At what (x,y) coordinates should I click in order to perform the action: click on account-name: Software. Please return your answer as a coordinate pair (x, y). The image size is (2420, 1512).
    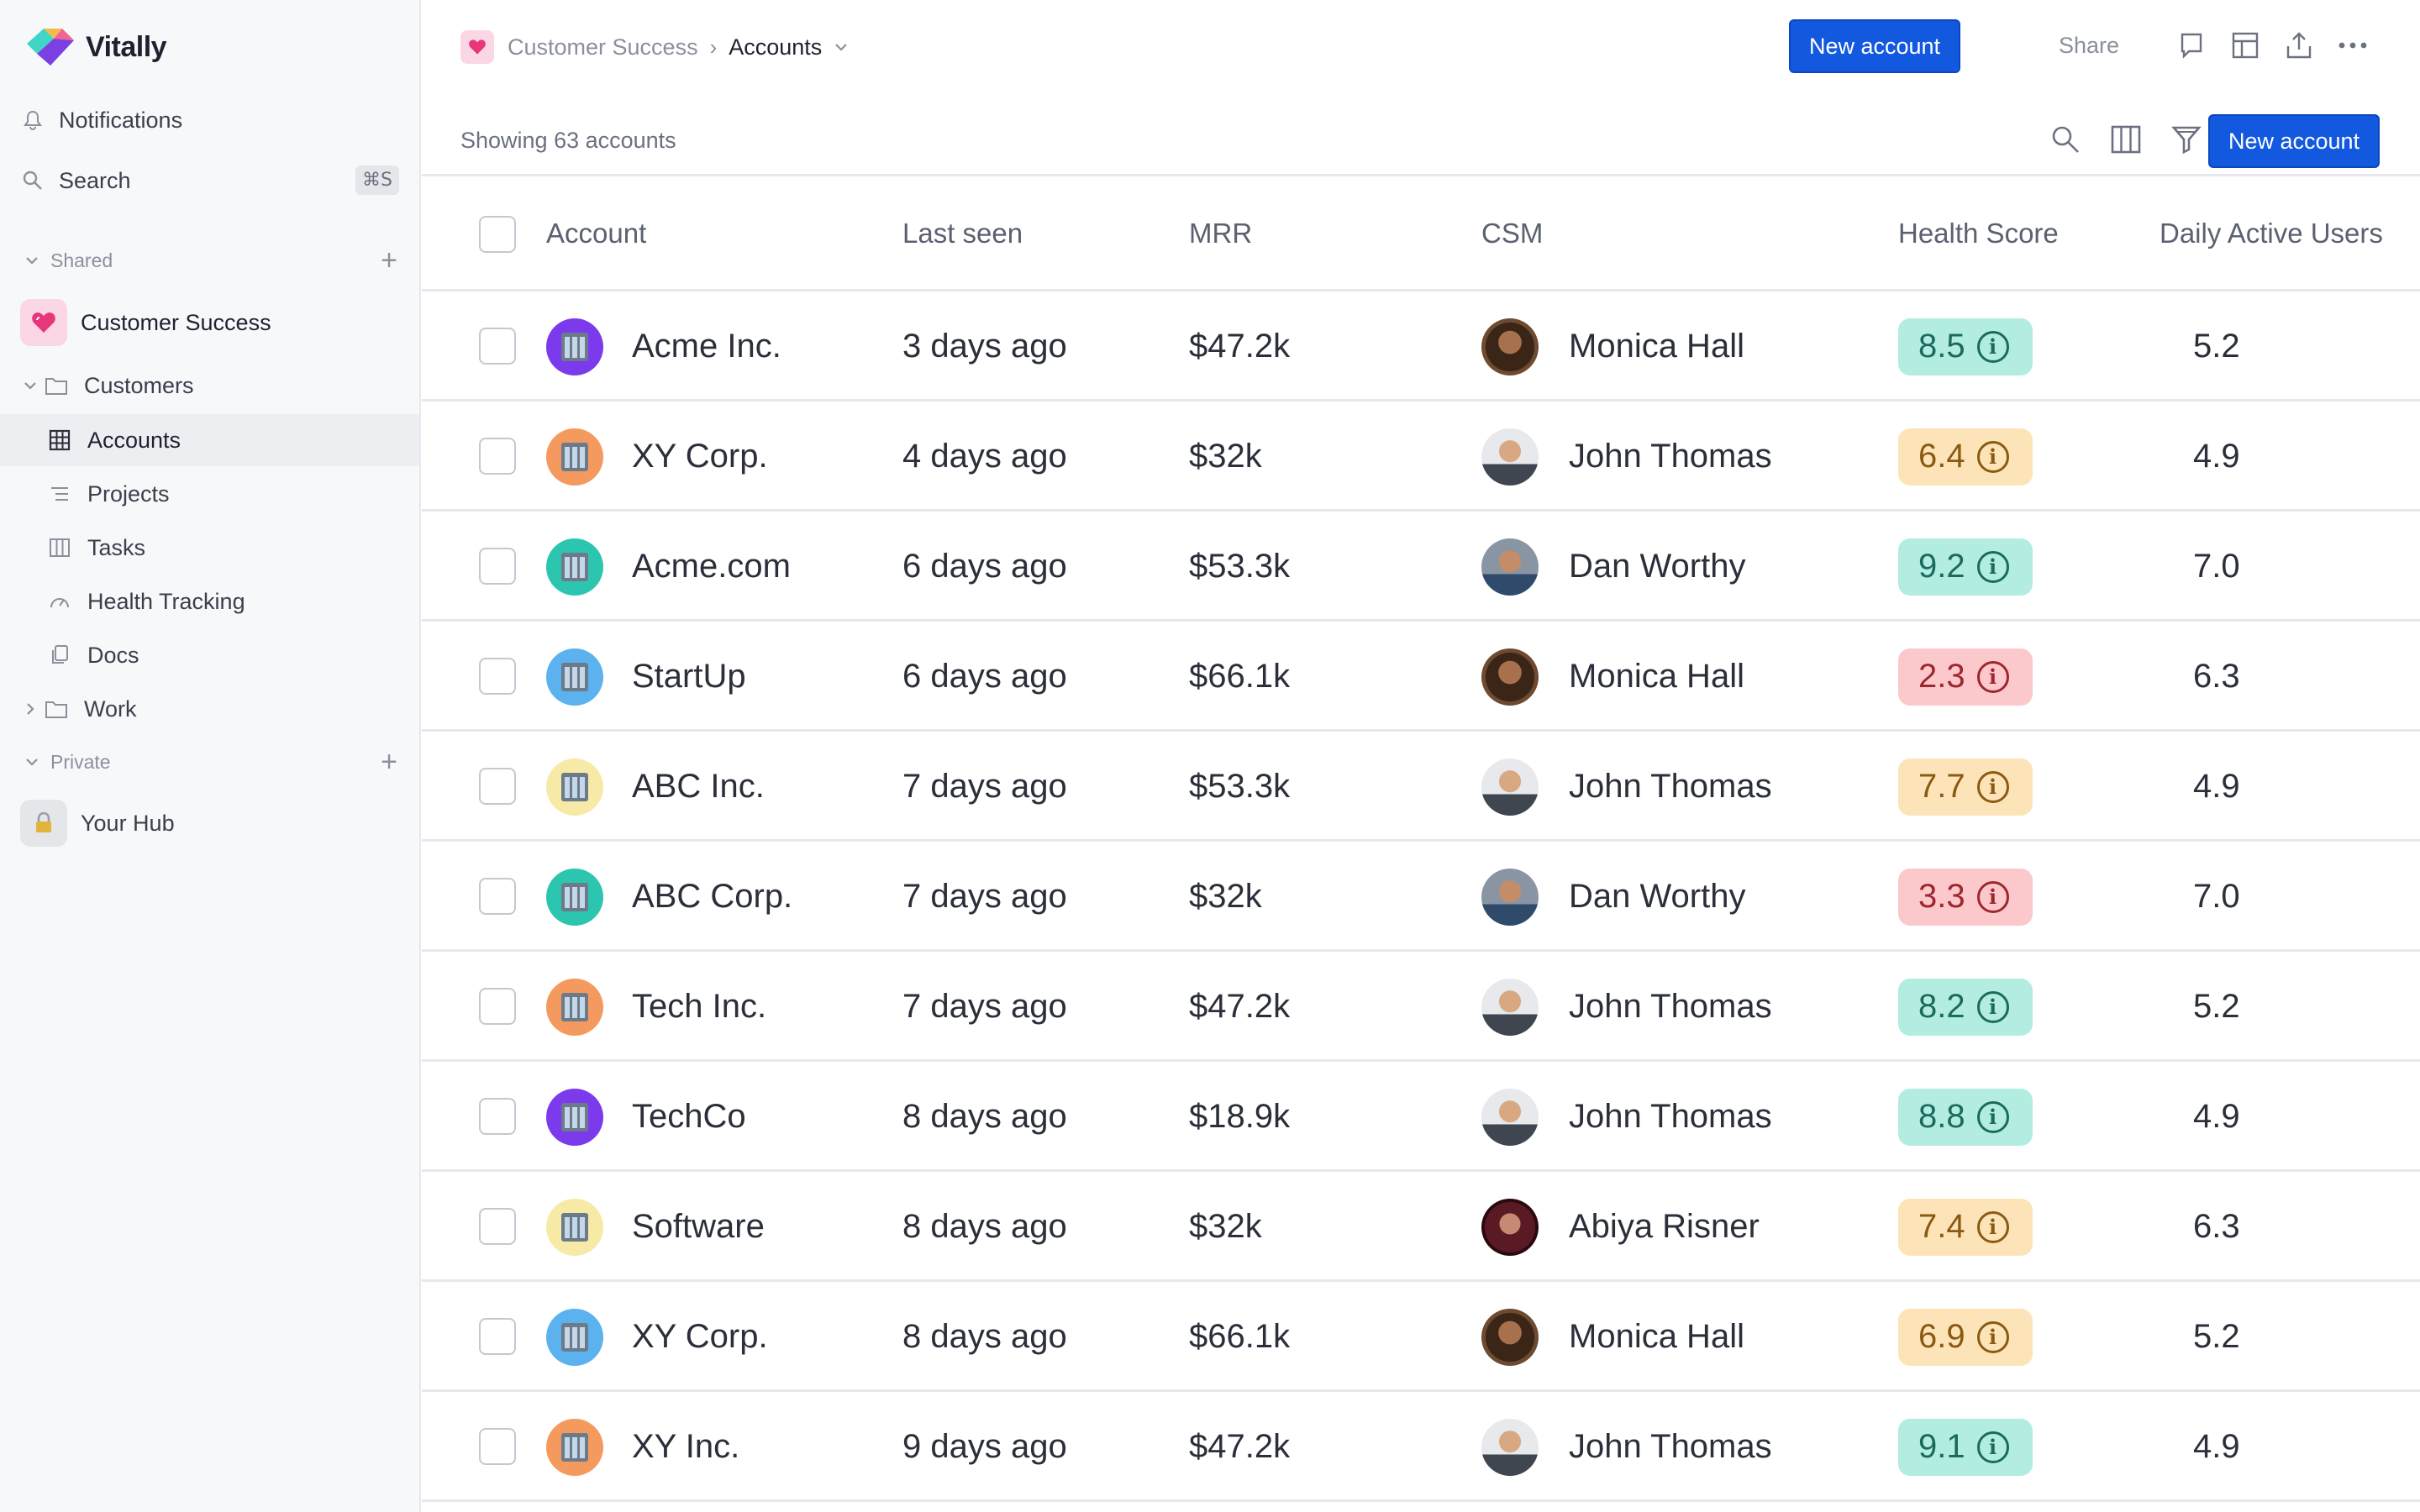
    Looking at the image, I should click on (698, 1227).